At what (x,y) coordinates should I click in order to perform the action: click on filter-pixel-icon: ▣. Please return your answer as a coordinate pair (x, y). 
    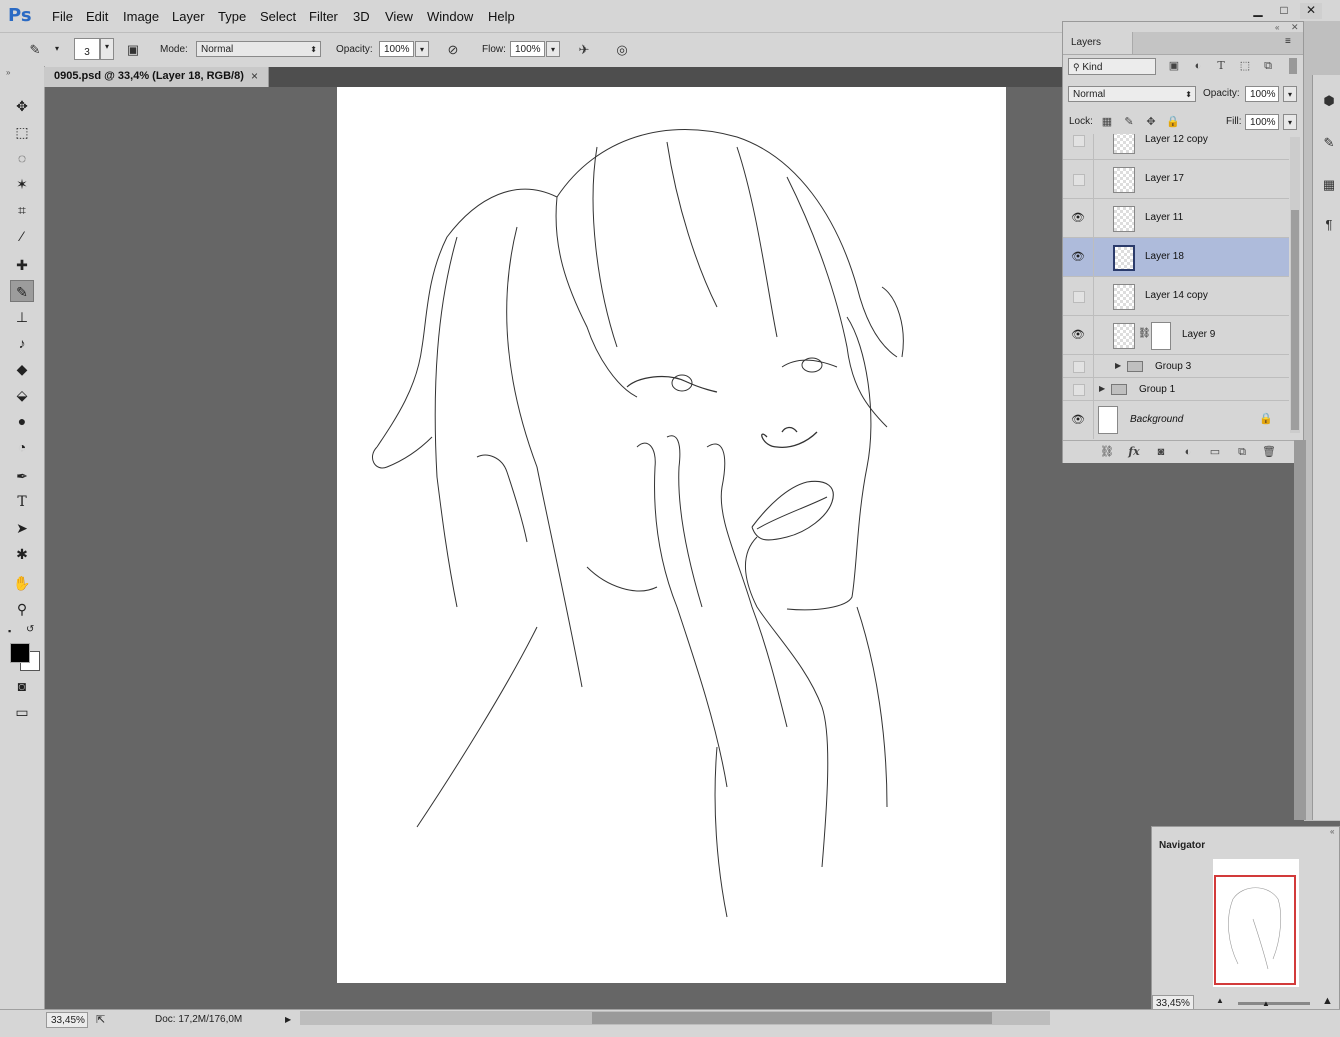
    Looking at the image, I should click on (1174, 66).